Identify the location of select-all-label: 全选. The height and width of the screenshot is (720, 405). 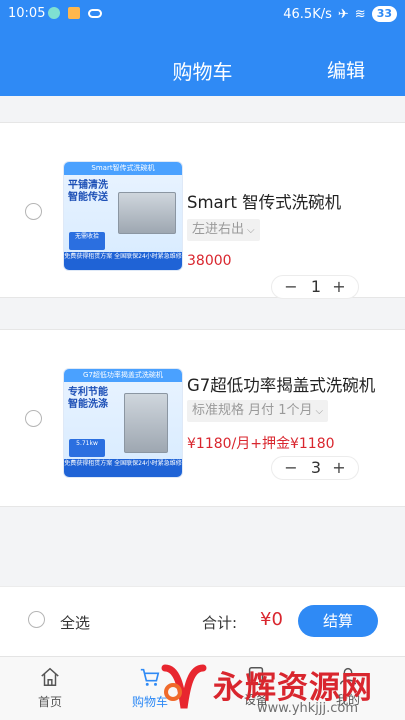
(75, 622).